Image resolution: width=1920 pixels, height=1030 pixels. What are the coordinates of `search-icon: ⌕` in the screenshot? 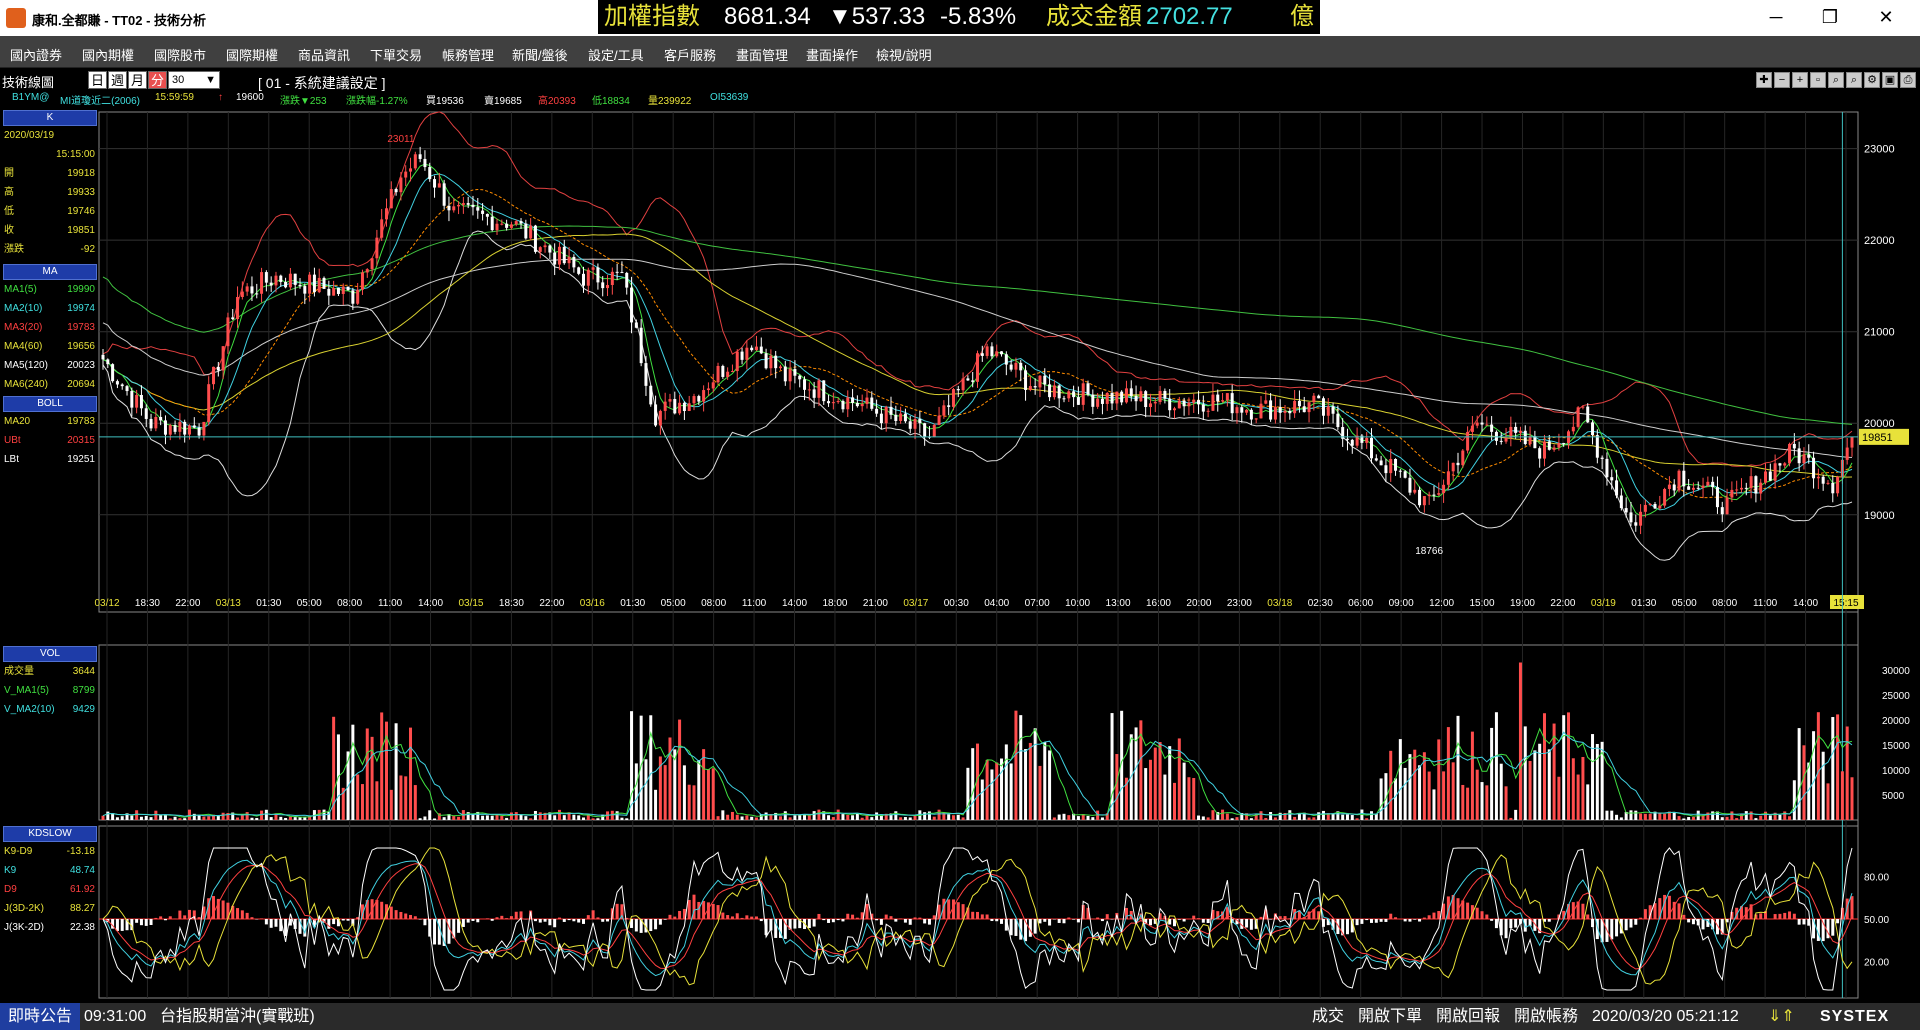 It's located at (1836, 80).